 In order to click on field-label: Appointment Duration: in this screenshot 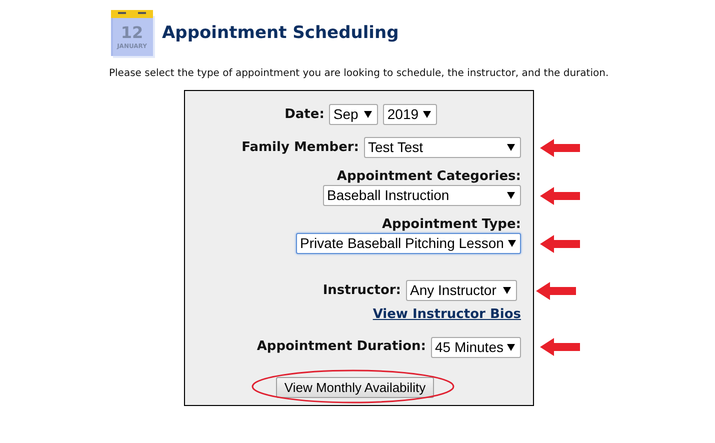, I will do `click(341, 347)`.